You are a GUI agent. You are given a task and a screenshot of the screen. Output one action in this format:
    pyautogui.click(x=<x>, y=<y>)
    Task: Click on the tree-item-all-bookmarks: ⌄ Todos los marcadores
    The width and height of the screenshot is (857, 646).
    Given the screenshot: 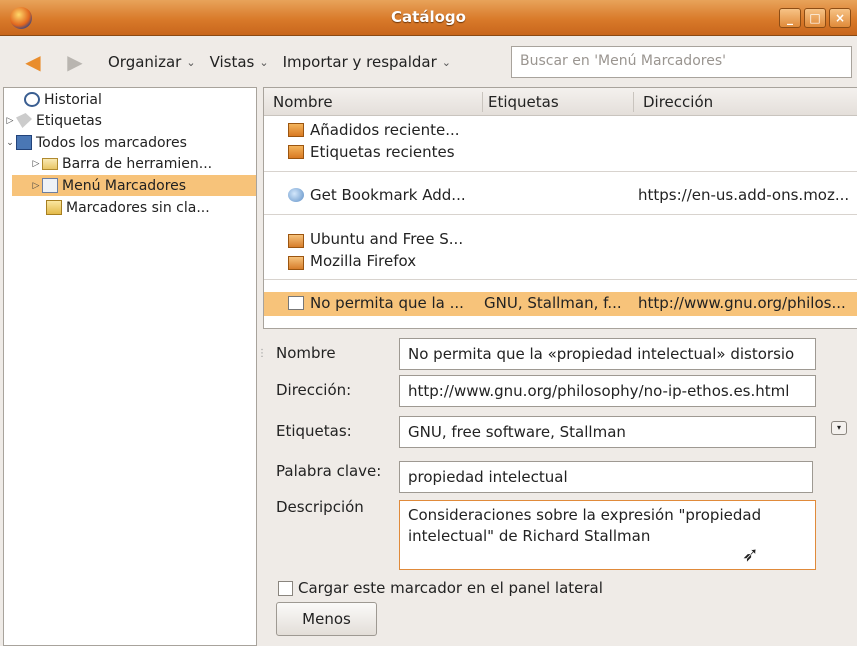 What is the action you would take?
    pyautogui.click(x=95, y=142)
    